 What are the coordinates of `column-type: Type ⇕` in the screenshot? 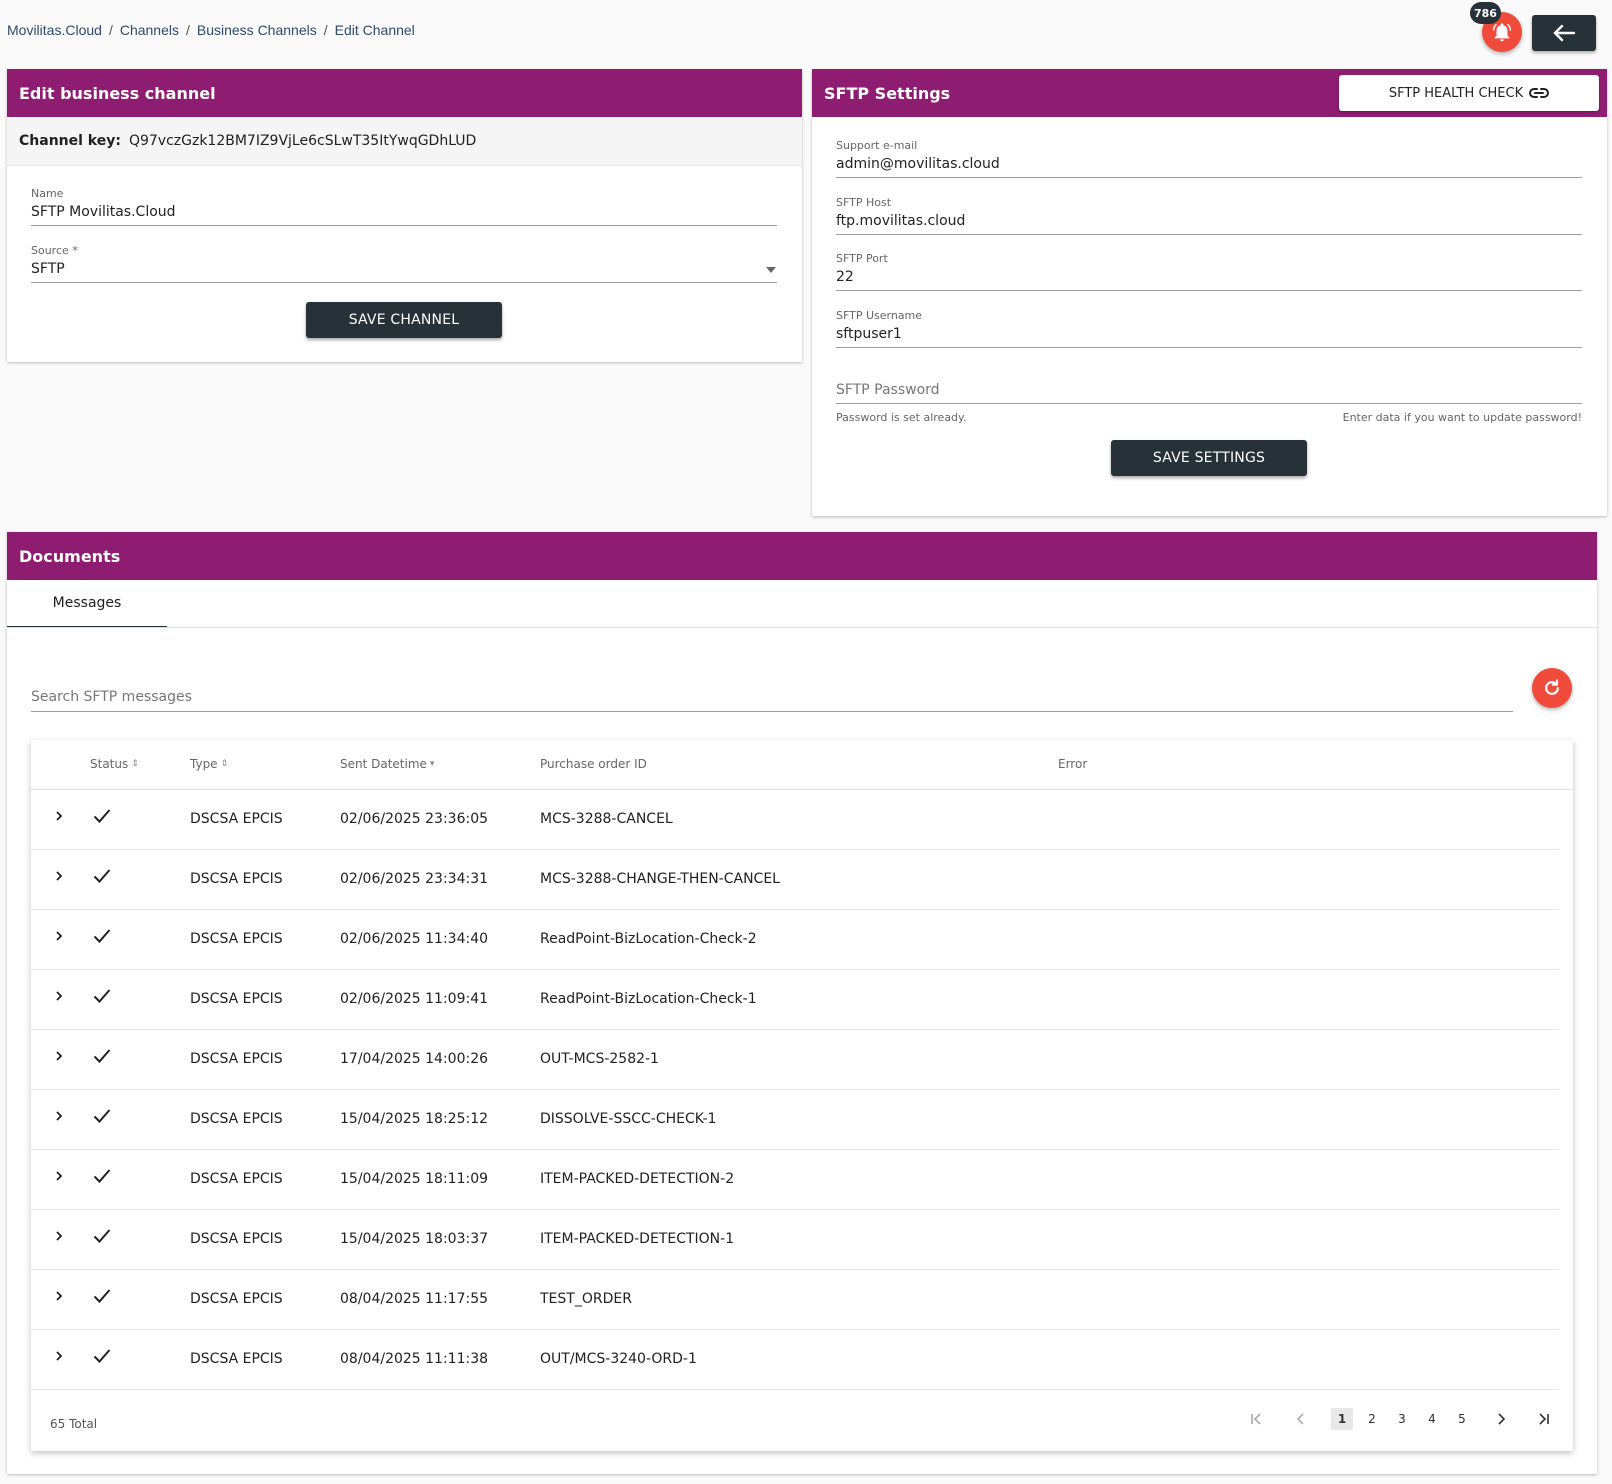 It's located at (209, 764).